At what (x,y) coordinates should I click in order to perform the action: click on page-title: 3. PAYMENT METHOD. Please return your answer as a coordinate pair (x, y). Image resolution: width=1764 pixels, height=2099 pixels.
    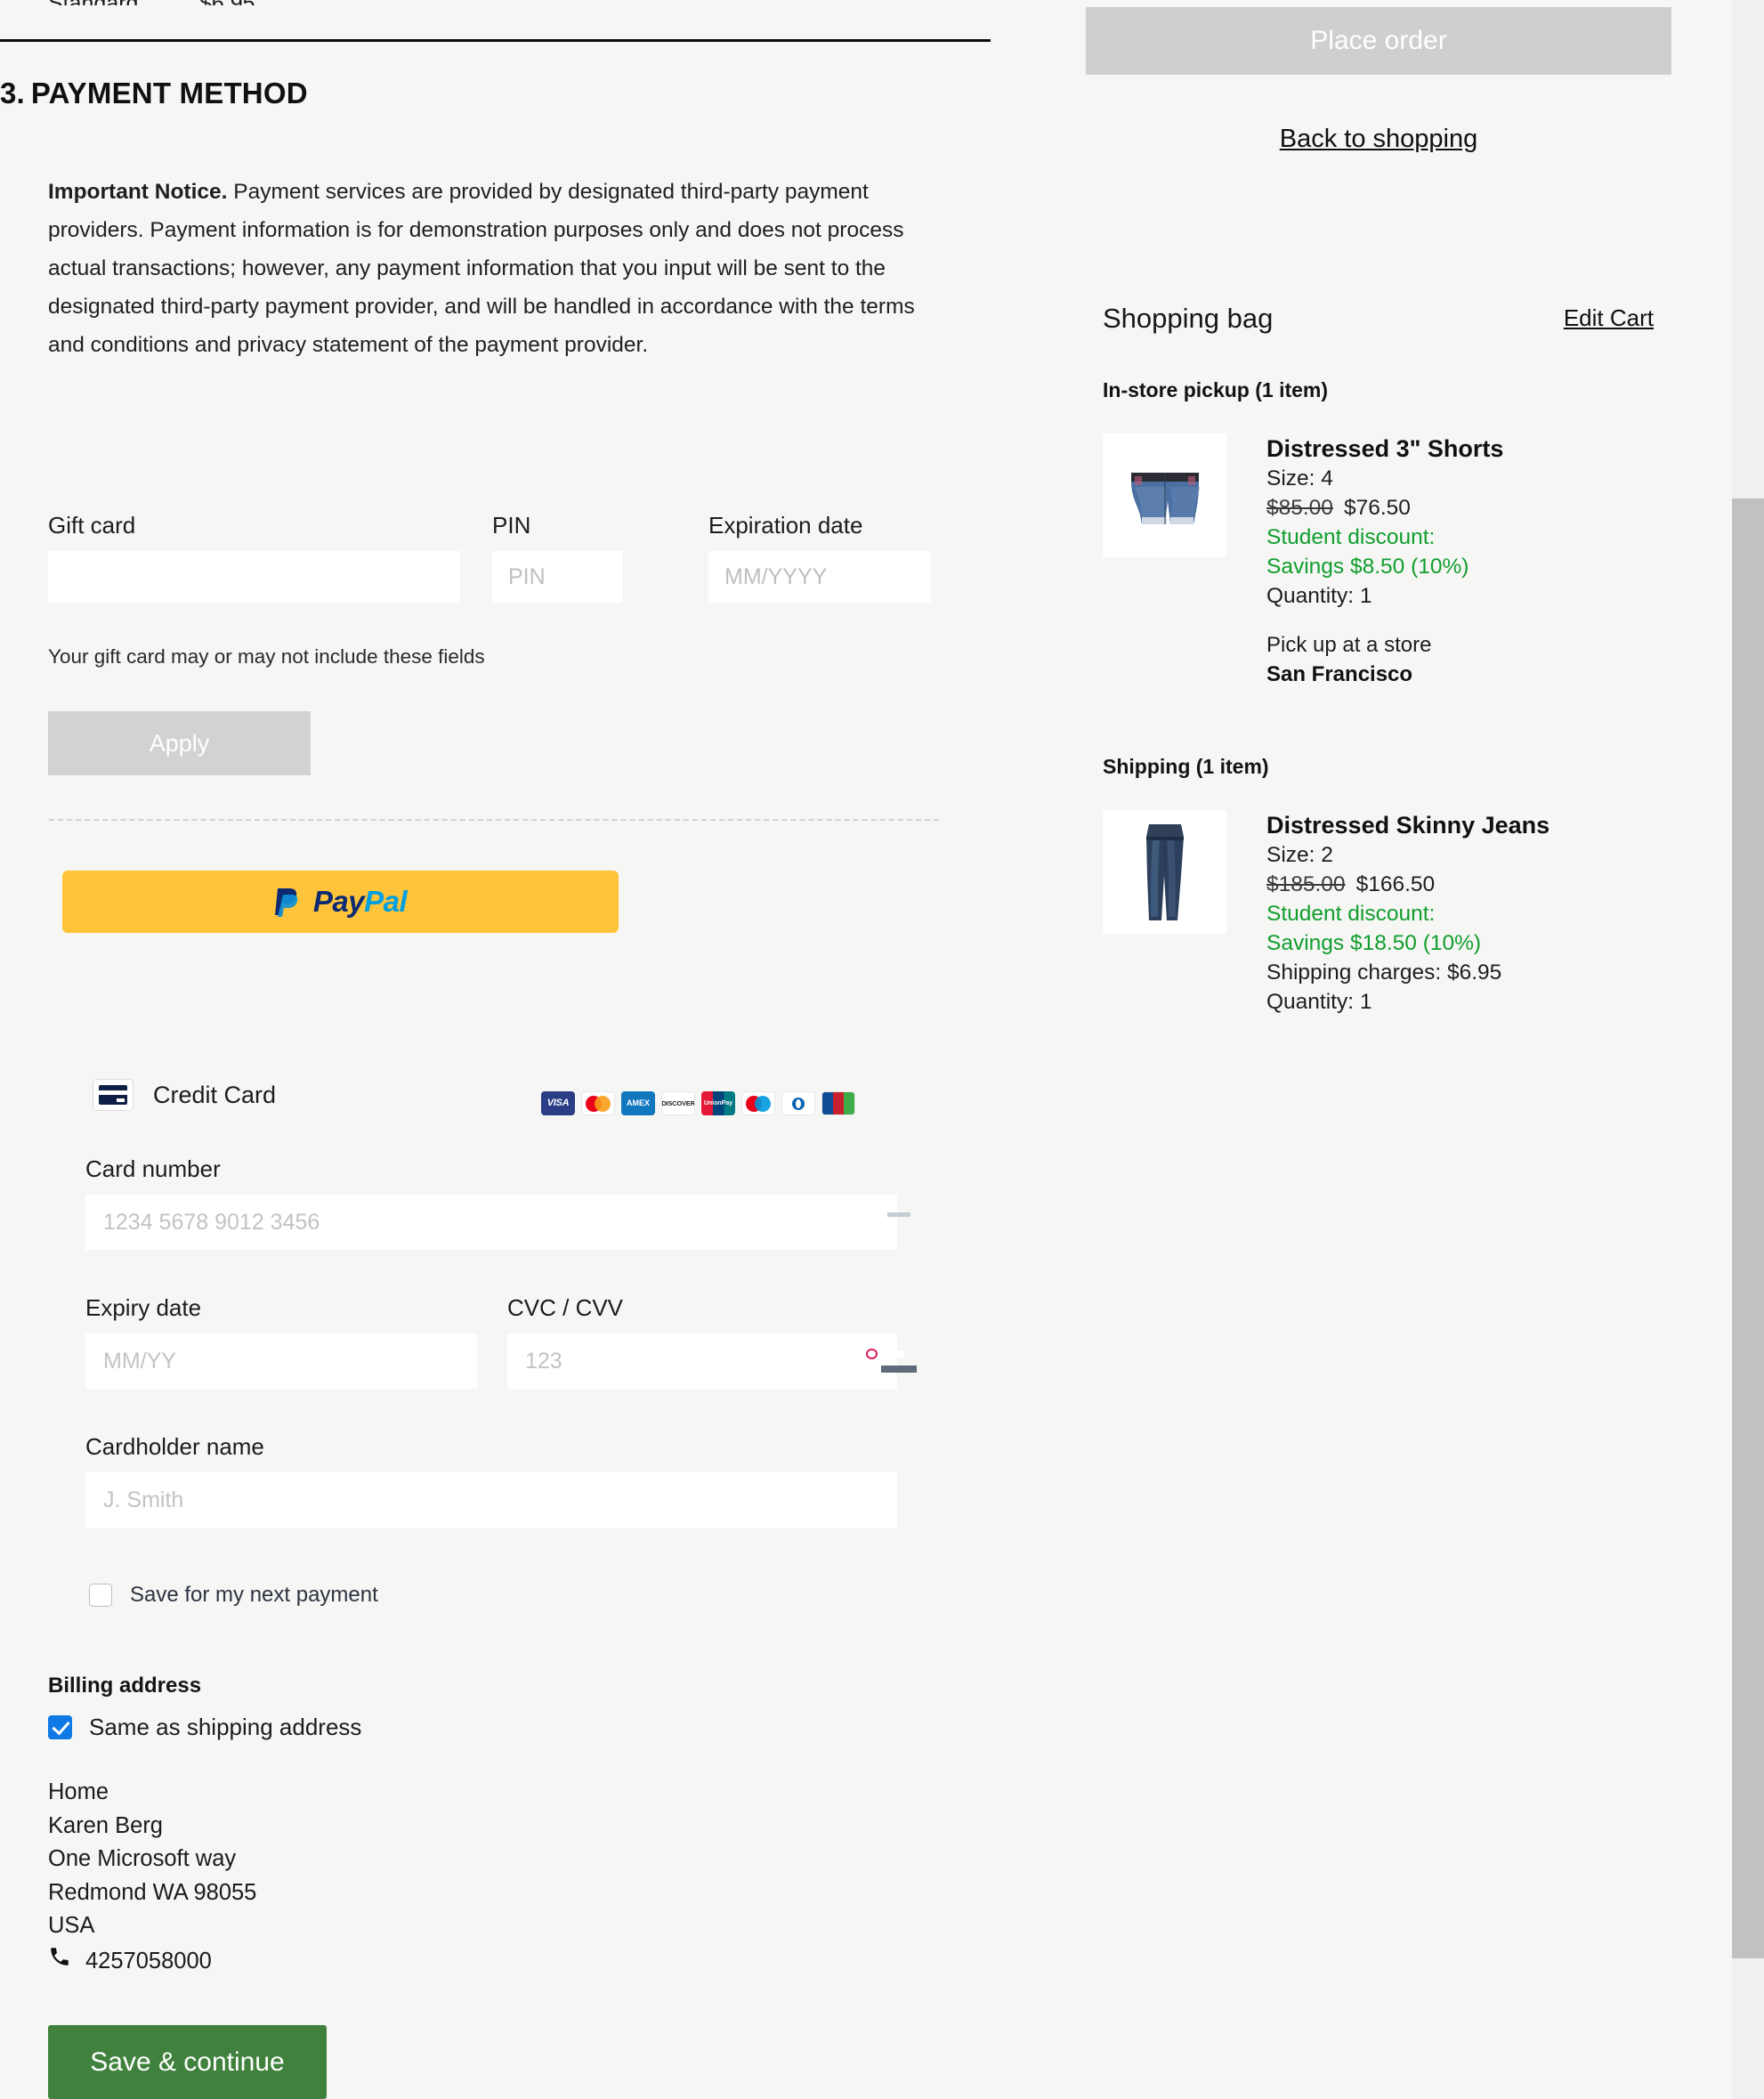
    Looking at the image, I should click on (154, 93).